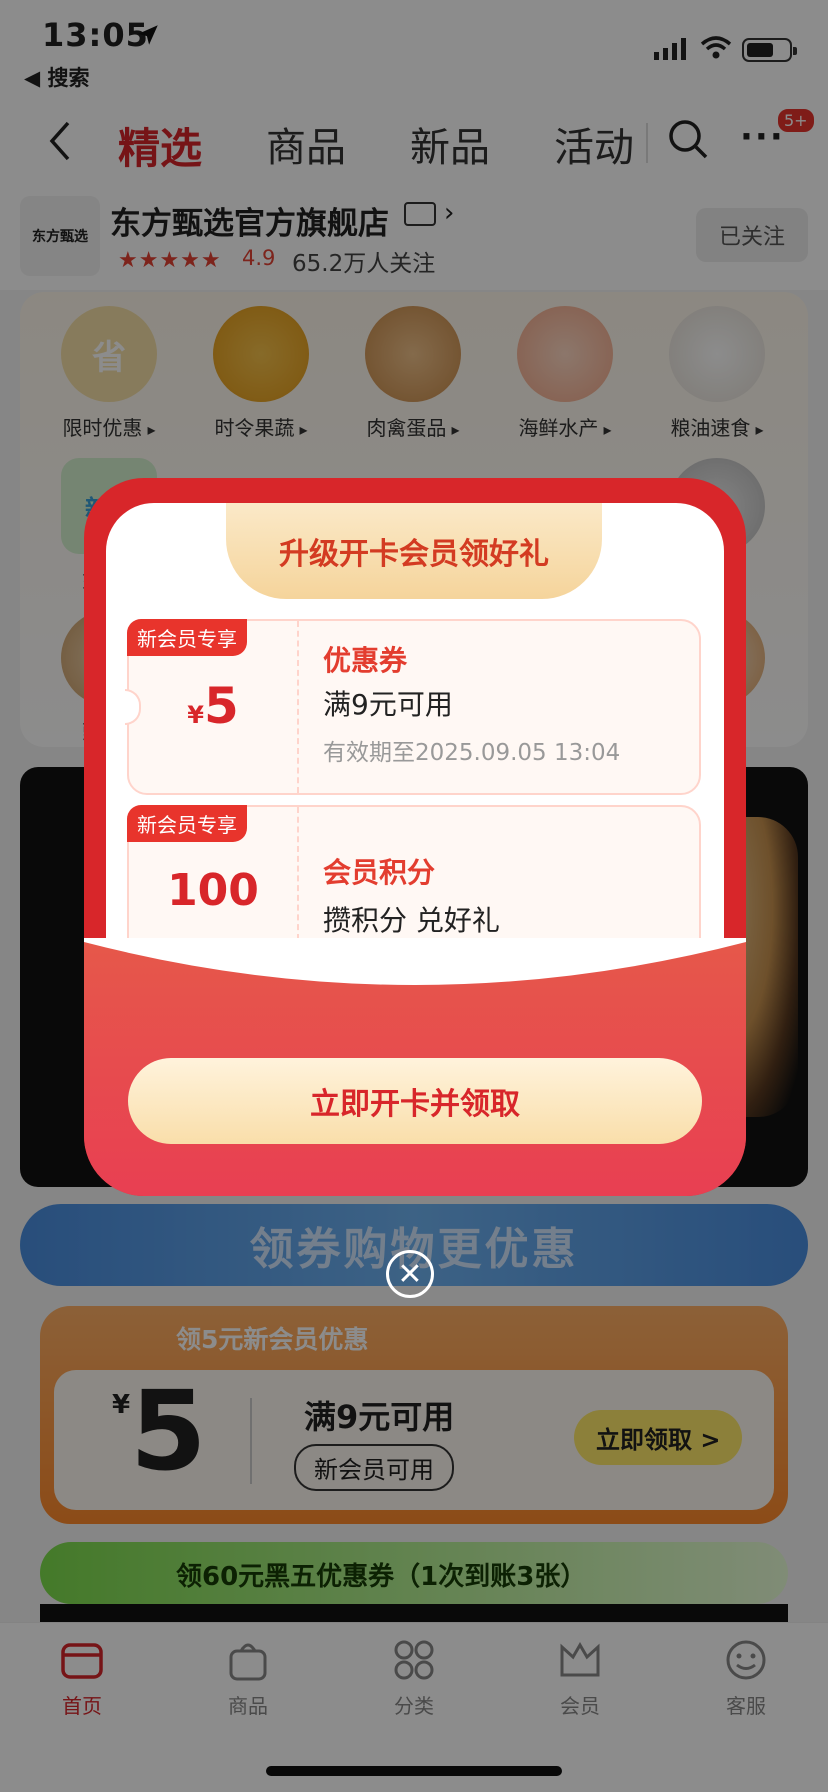  I want to click on close-icon: ✕, so click(410, 1274).